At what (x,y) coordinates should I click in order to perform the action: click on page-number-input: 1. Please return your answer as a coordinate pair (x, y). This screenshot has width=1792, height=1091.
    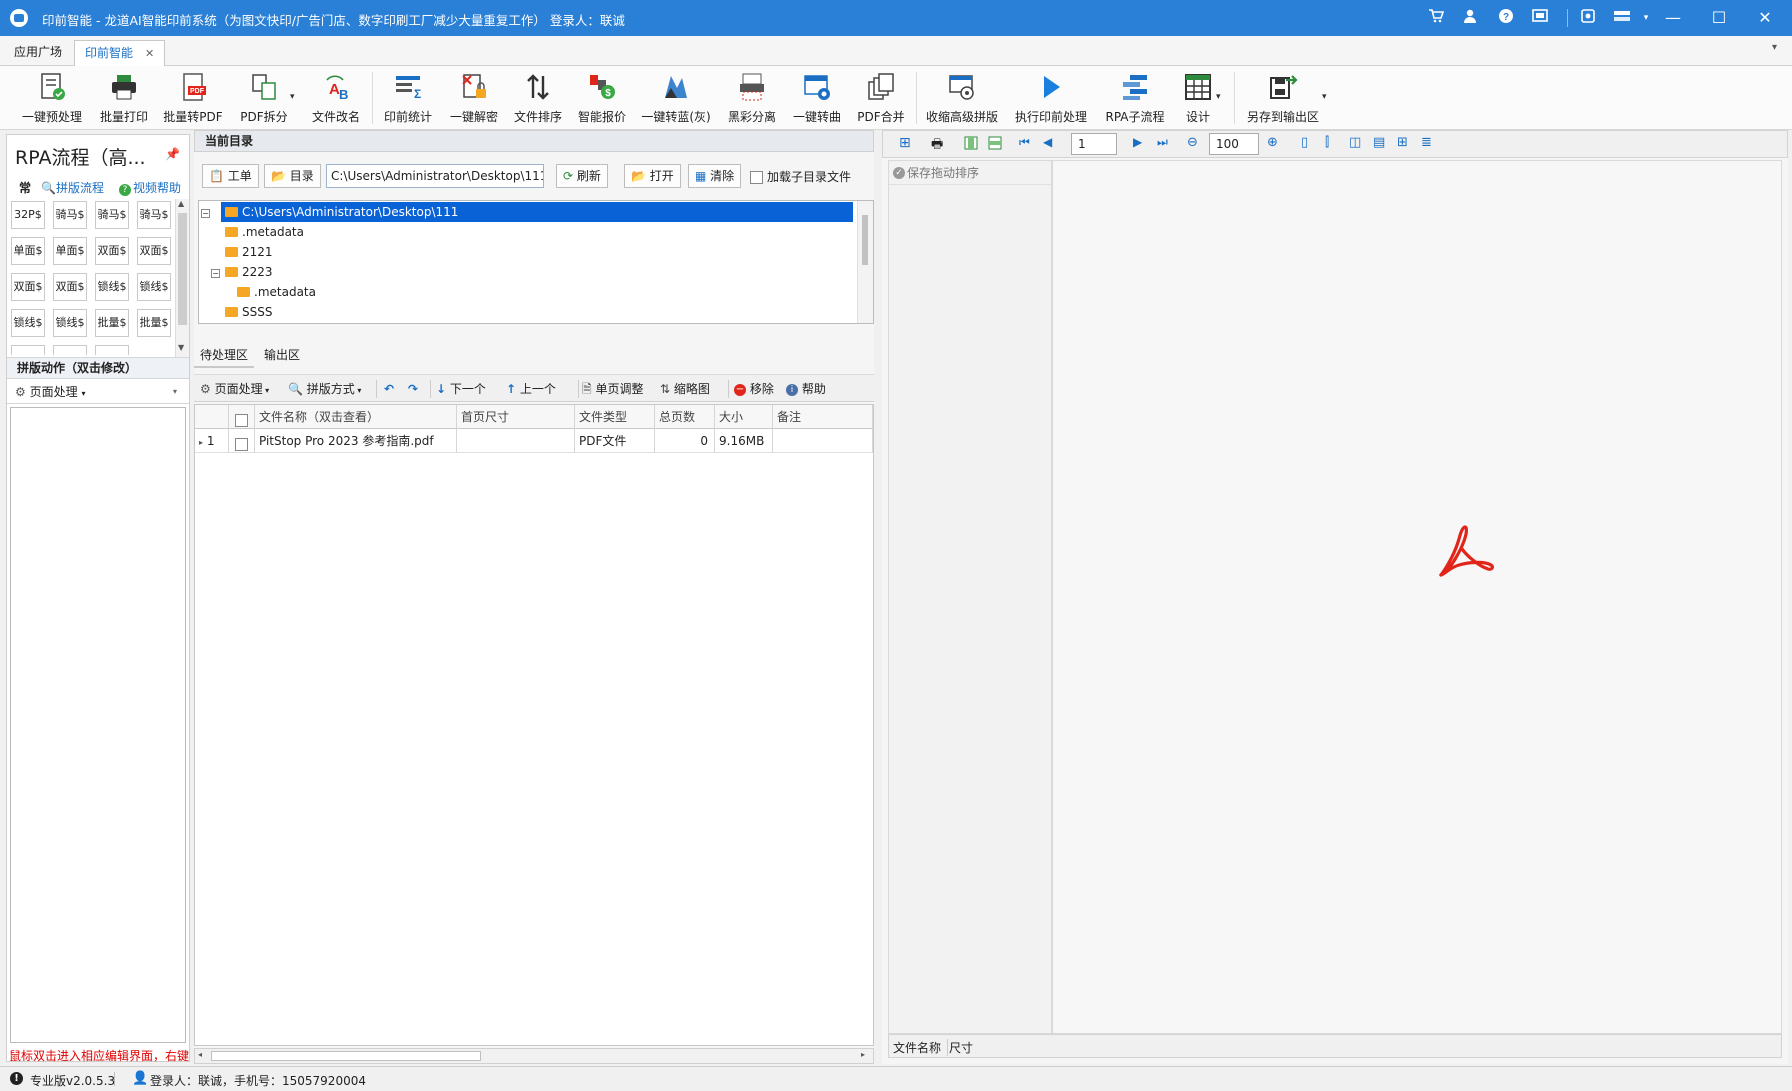
    Looking at the image, I should click on (1094, 144).